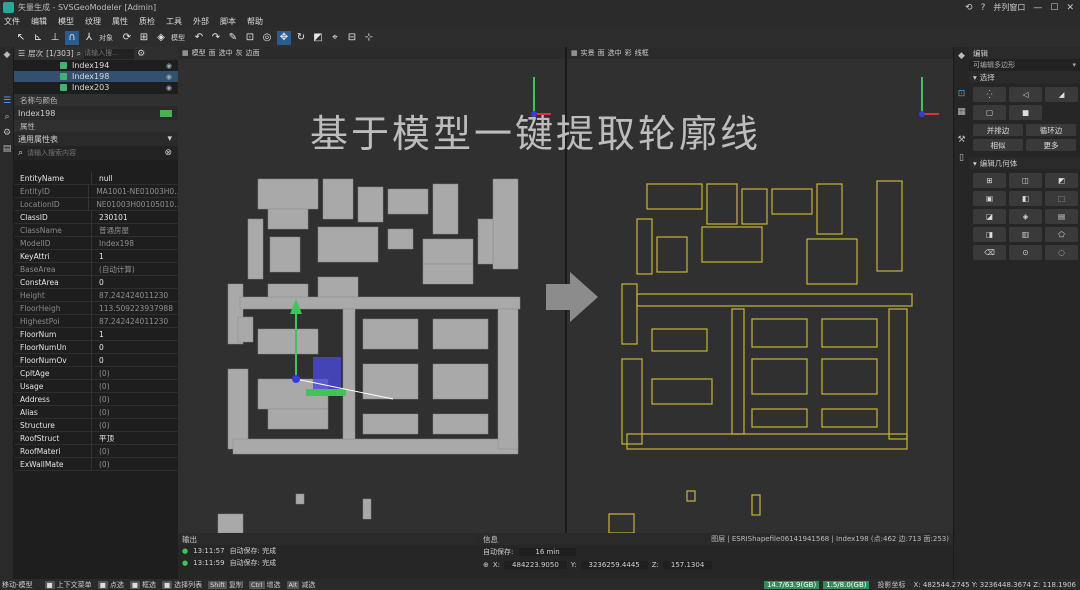 The width and height of the screenshot is (1080, 590). Describe the element at coordinates (1025, 234) in the screenshot. I see `cap-button: ▥` at that location.